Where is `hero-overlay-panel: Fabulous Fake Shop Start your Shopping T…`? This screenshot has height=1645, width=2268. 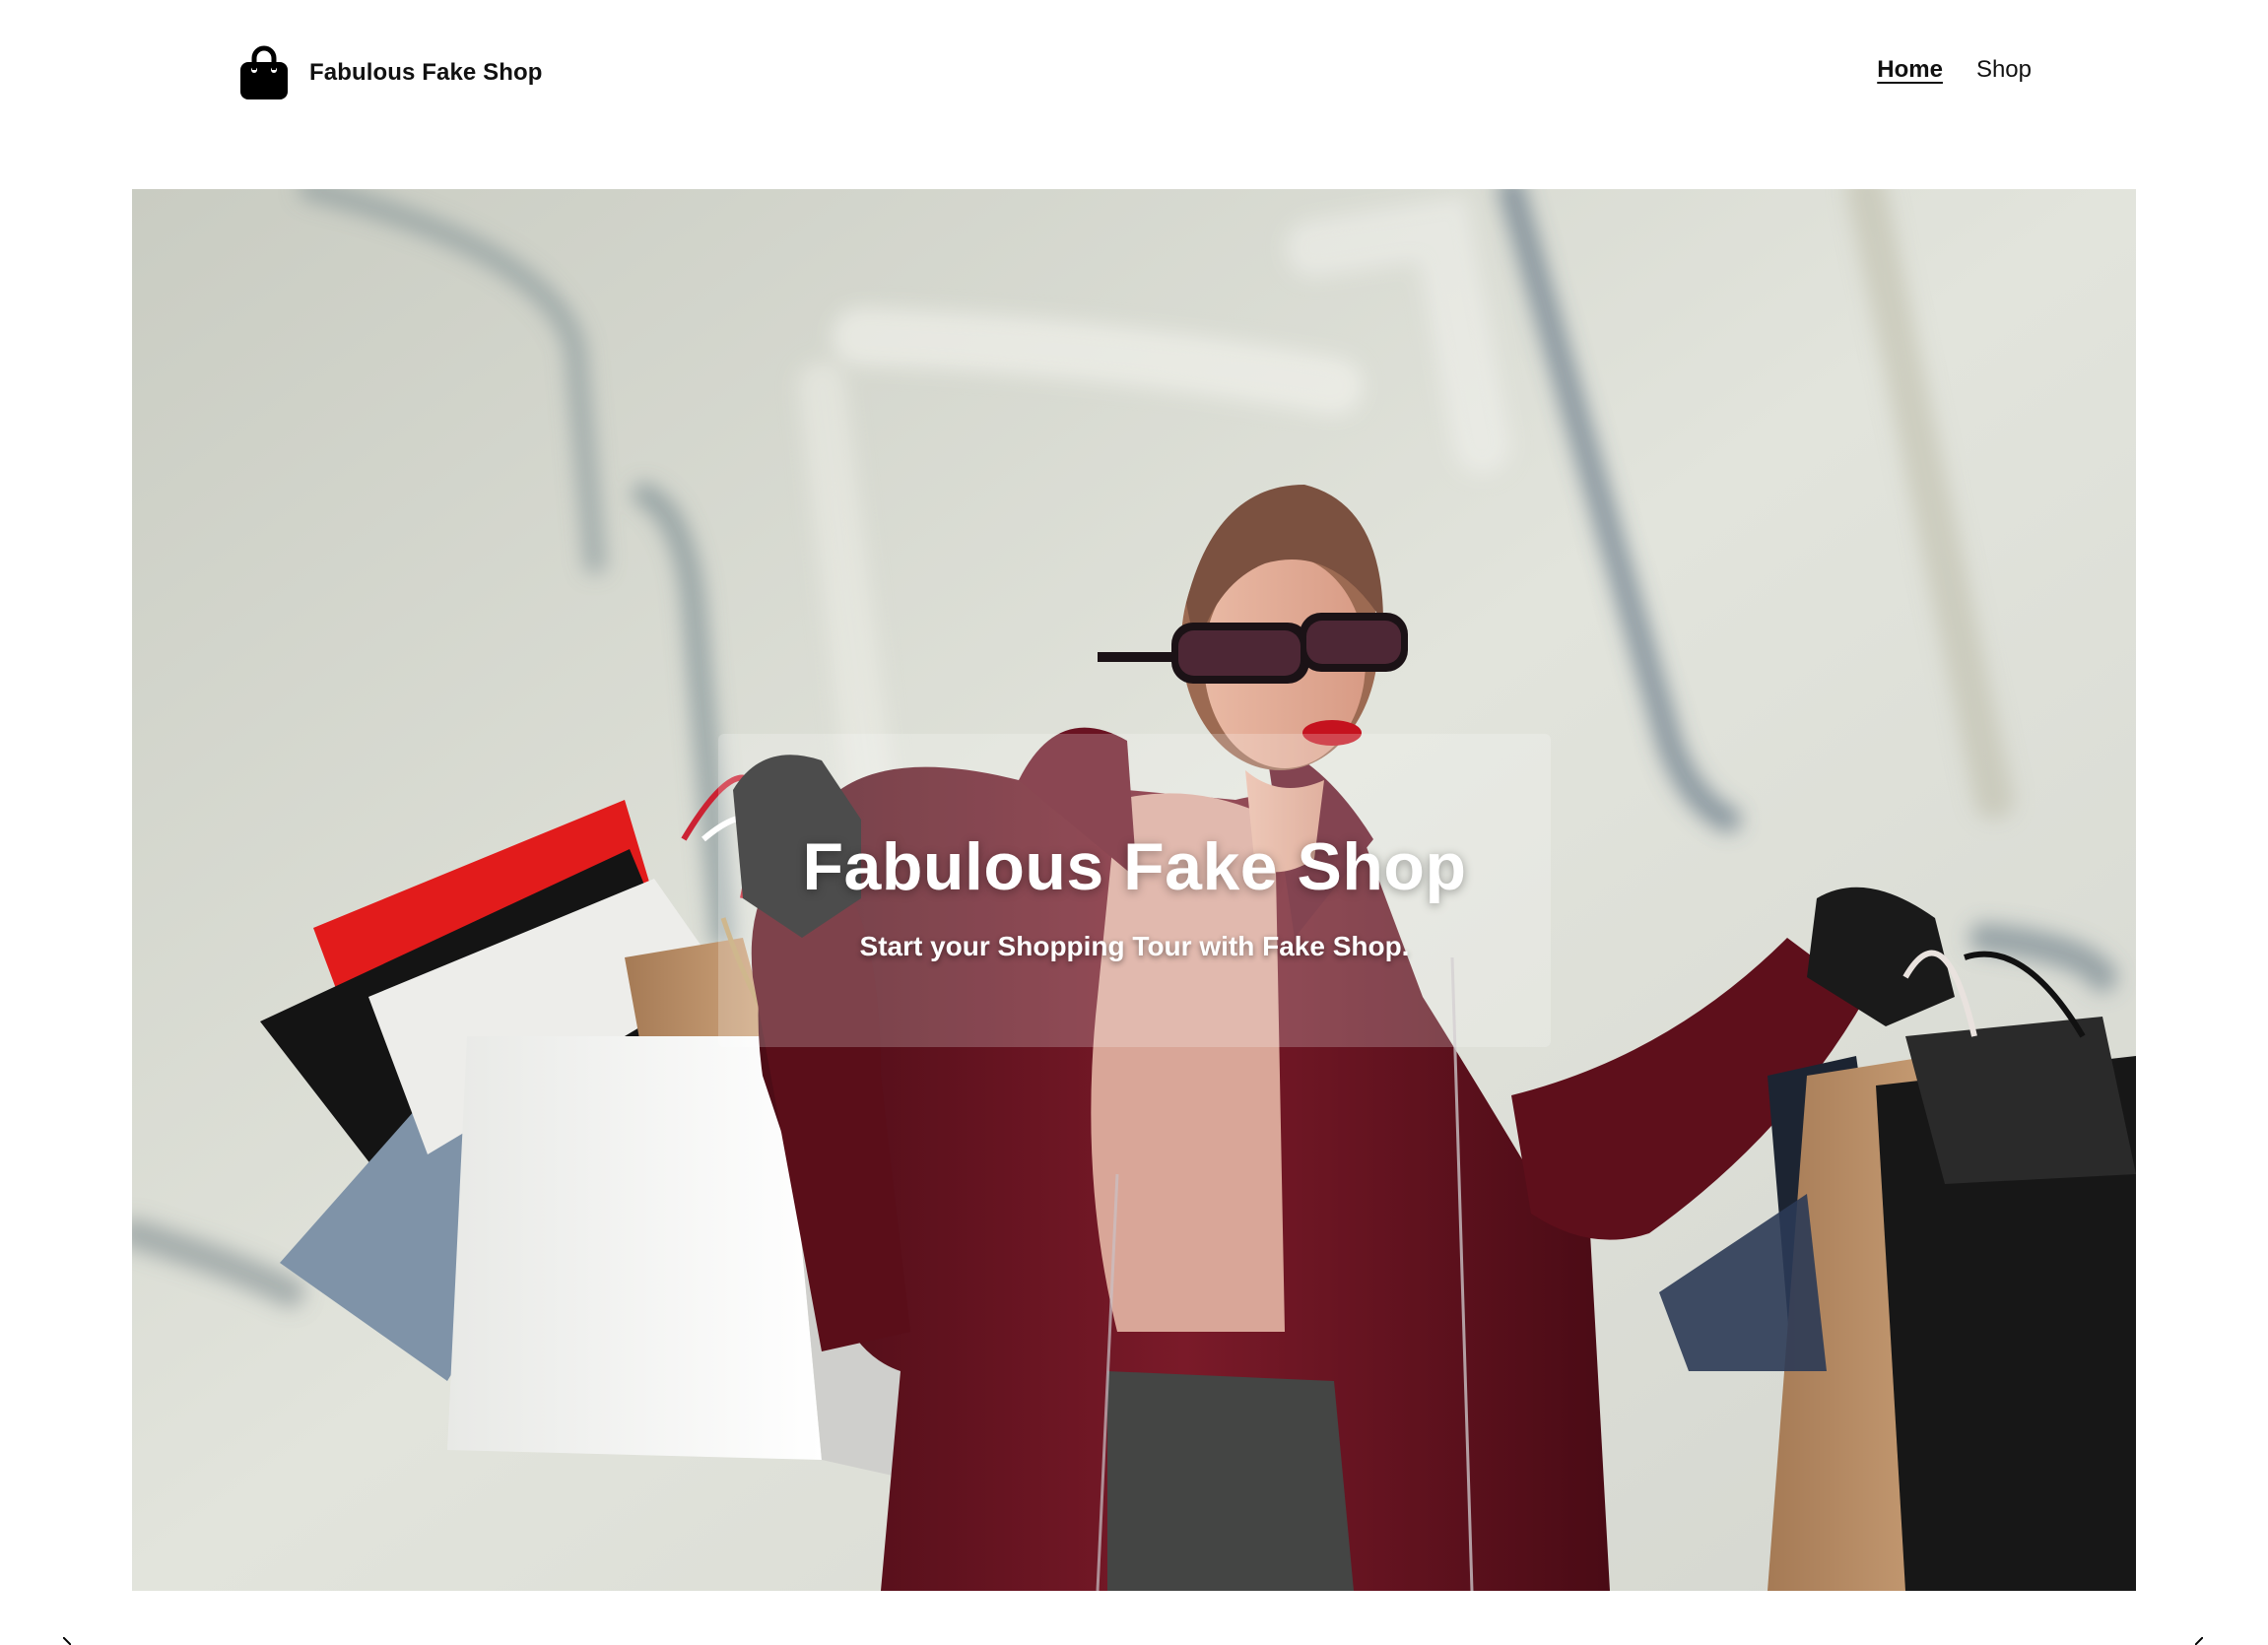 hero-overlay-panel: Fabulous Fake Shop Start your Shopping T… is located at coordinates (1134, 890).